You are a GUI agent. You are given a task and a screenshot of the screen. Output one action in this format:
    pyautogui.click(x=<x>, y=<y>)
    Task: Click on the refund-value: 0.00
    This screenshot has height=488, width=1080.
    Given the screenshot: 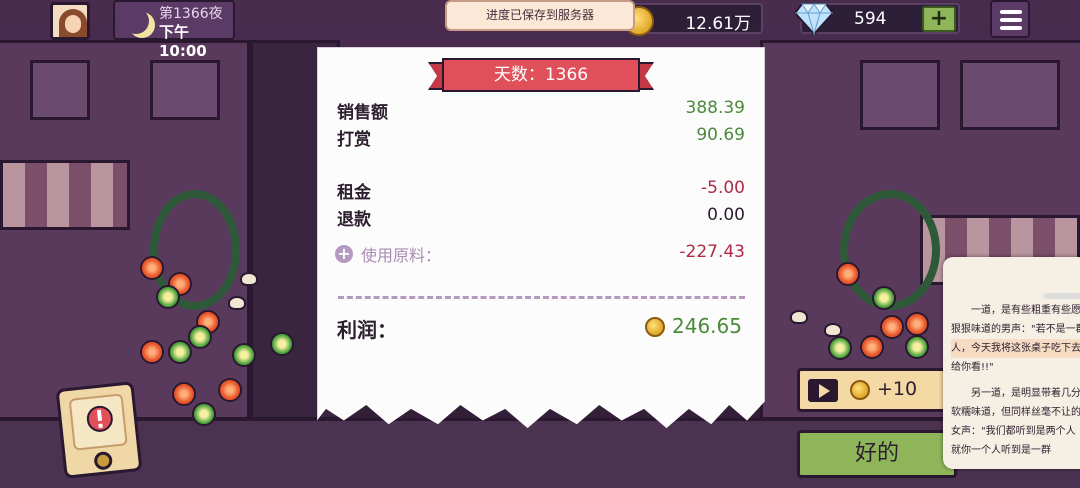 What is the action you would take?
    pyautogui.click(x=726, y=215)
    